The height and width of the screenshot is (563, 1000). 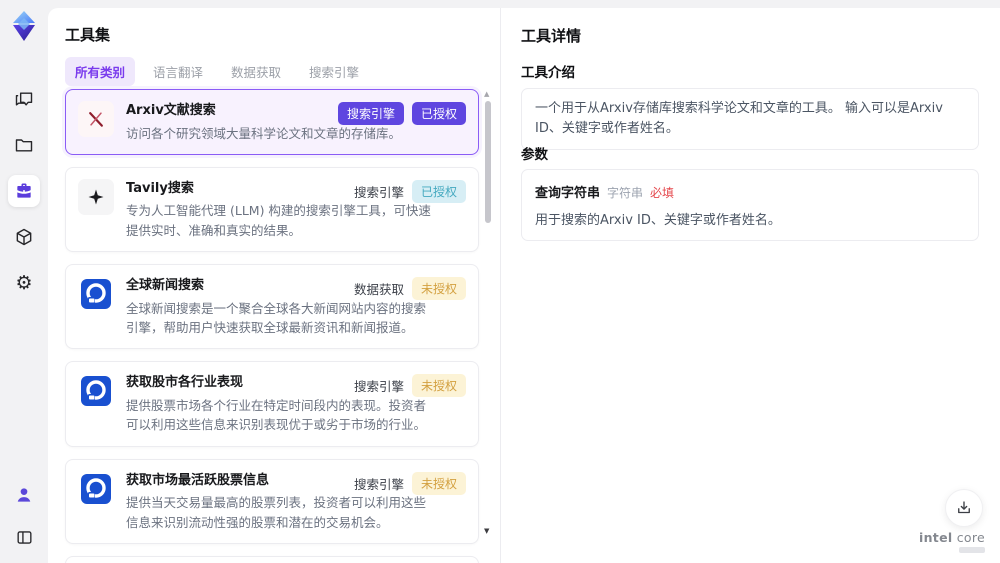 What do you see at coordinates (936, 537) in the screenshot?
I see `intel-brand-text: intel` at bounding box center [936, 537].